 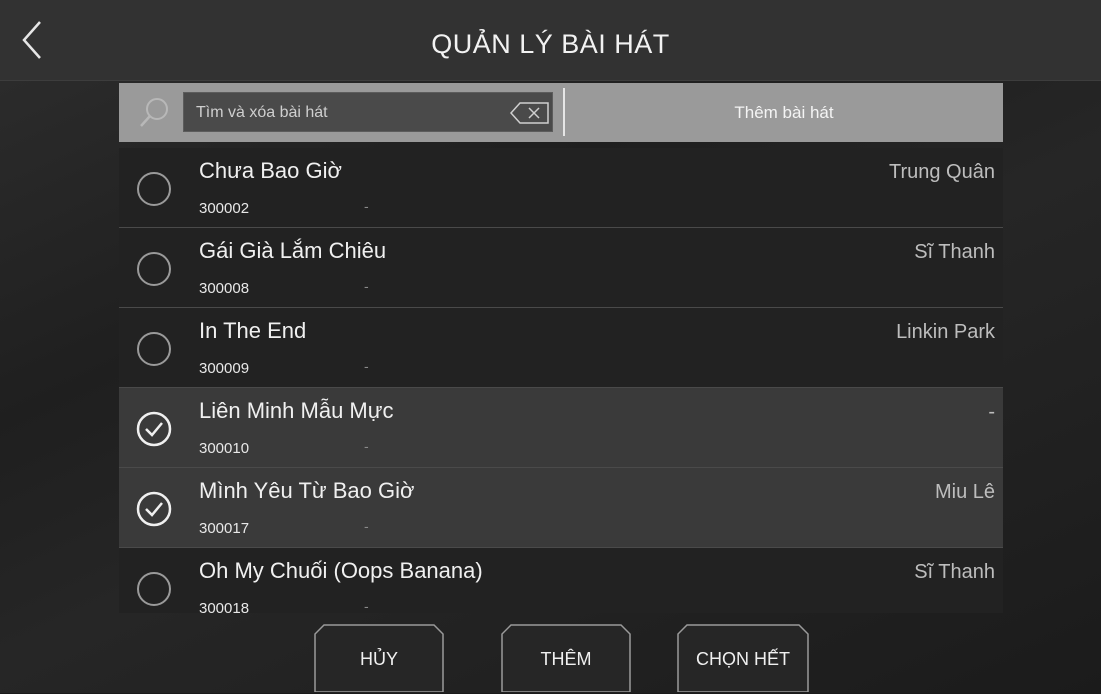 I want to click on search-input, so click(x=346, y=113).